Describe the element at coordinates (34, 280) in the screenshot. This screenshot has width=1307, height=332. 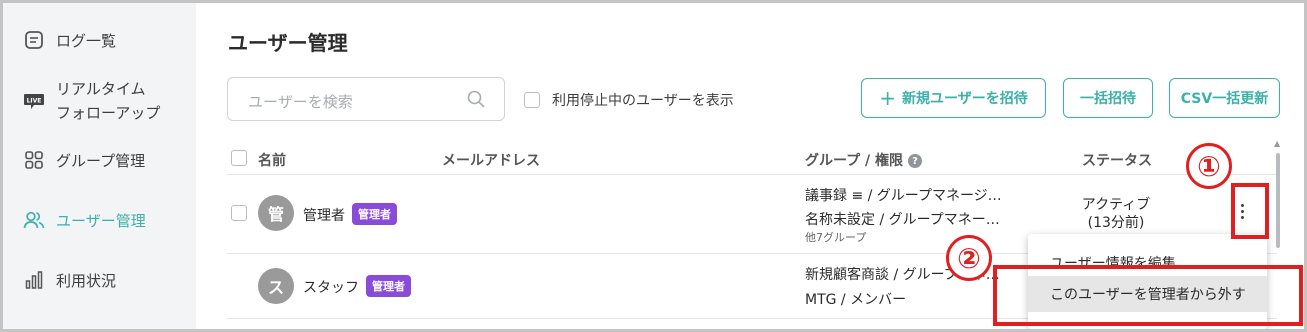
I see `bar-chart-icon` at that location.